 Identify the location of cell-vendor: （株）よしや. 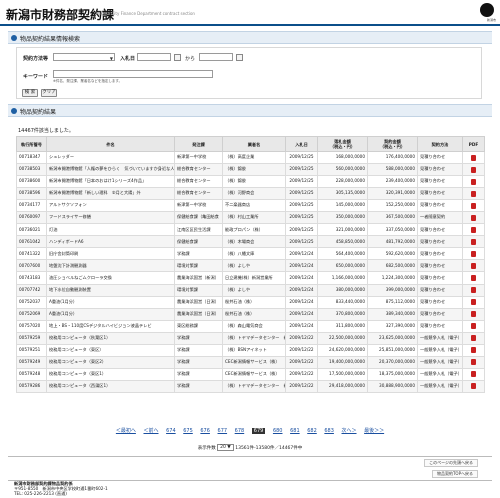
(254, 266).